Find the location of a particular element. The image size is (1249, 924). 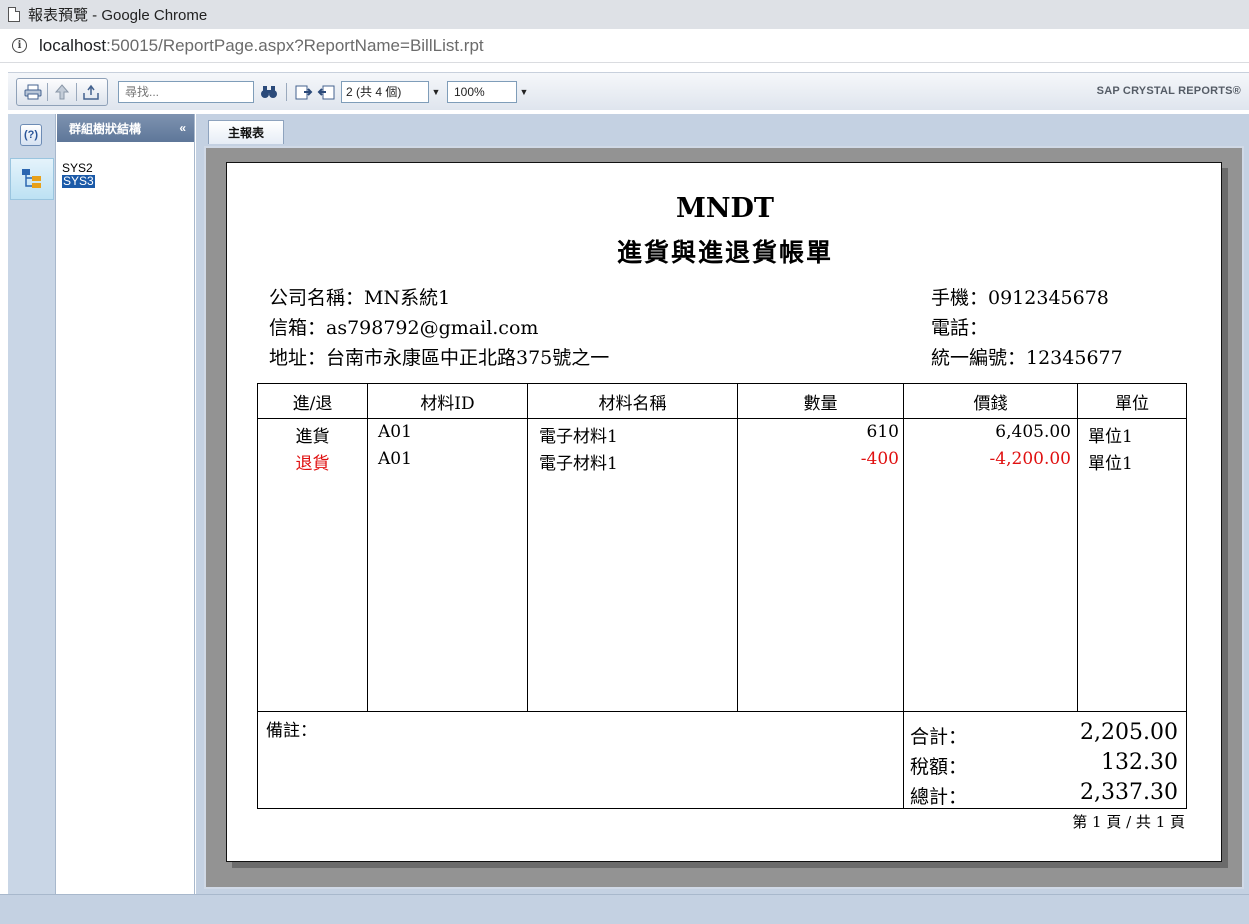

cell-type: 進貨 is located at coordinates (312, 437).